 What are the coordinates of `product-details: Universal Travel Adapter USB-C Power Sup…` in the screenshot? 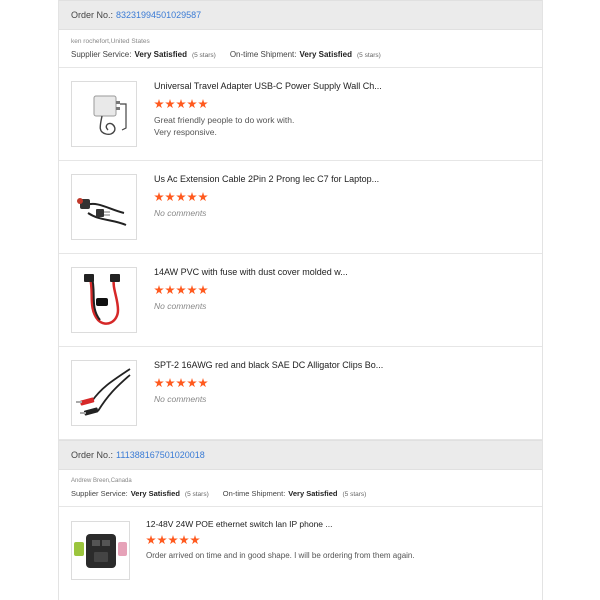 It's located at (343, 109).